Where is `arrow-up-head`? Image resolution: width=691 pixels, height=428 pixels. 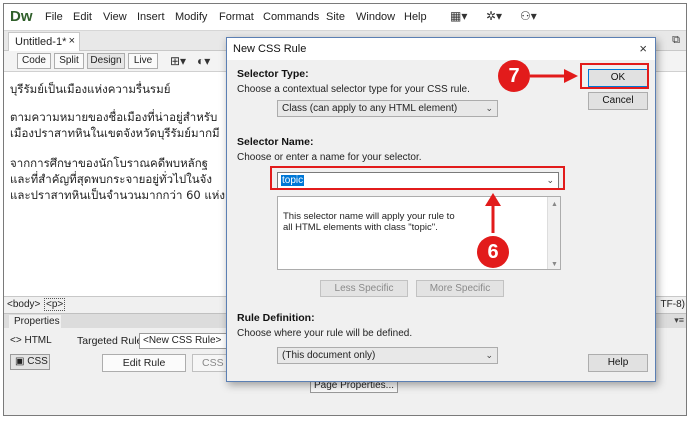 arrow-up-head is located at coordinates (493, 199).